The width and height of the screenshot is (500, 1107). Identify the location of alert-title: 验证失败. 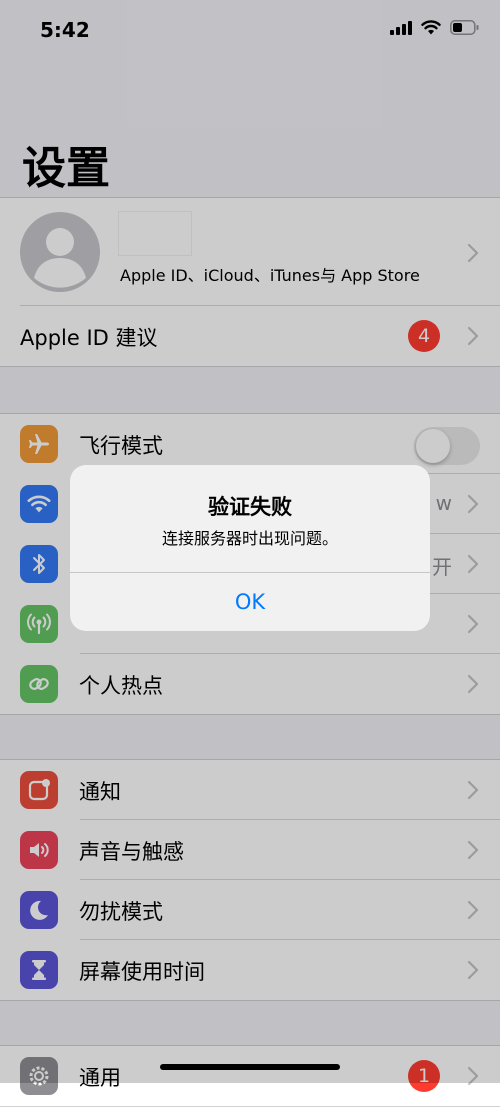
(250, 507).